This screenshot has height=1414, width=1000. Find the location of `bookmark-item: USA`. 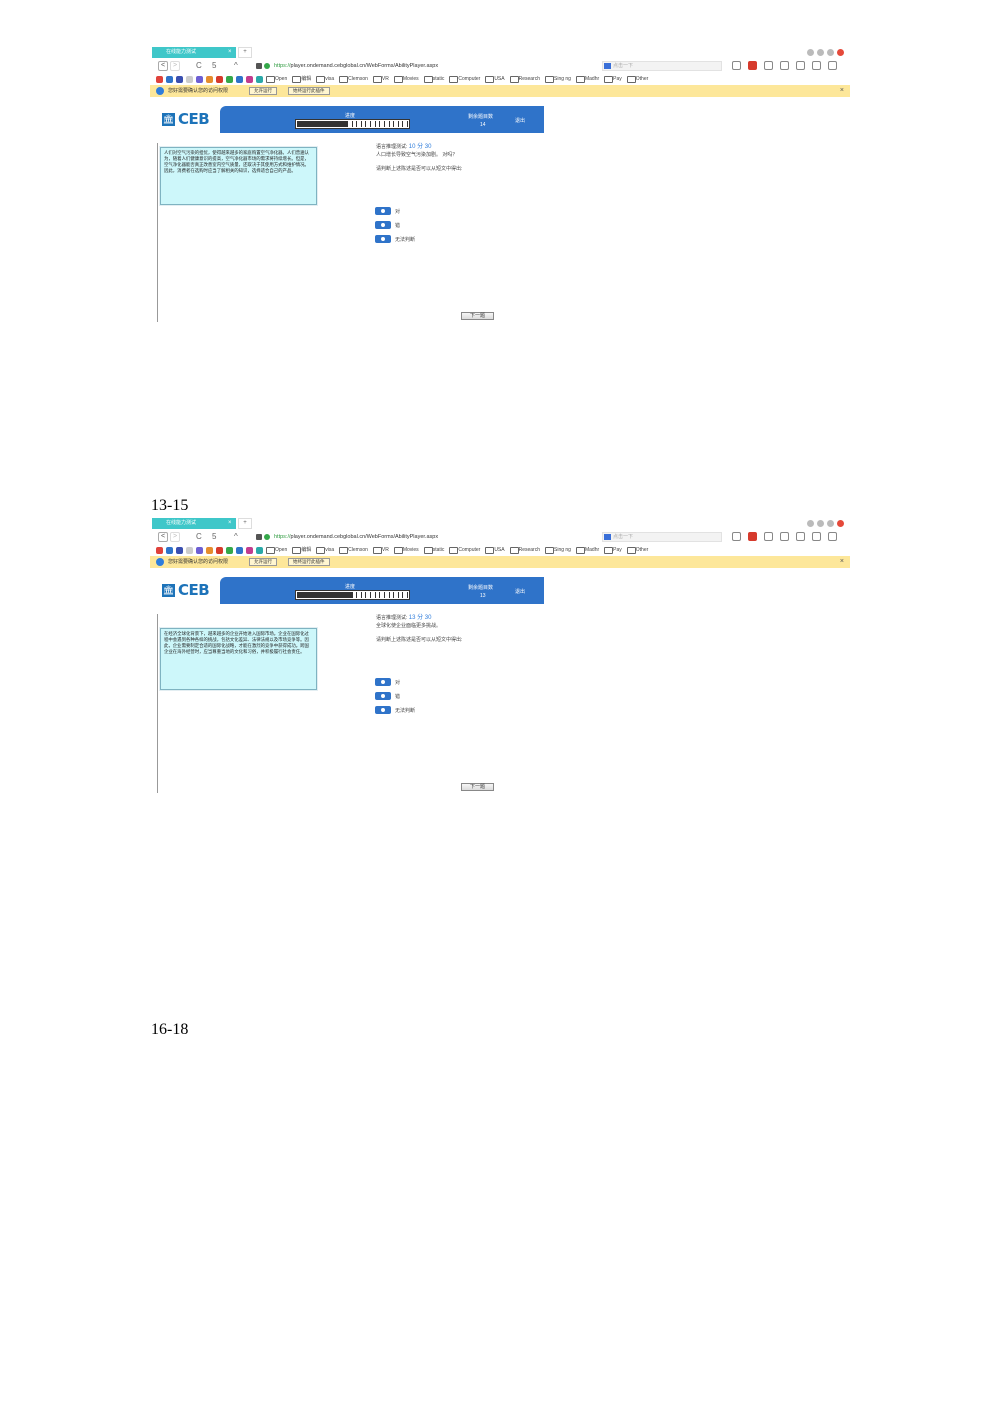

bookmark-item: USA is located at coordinates (495, 79).